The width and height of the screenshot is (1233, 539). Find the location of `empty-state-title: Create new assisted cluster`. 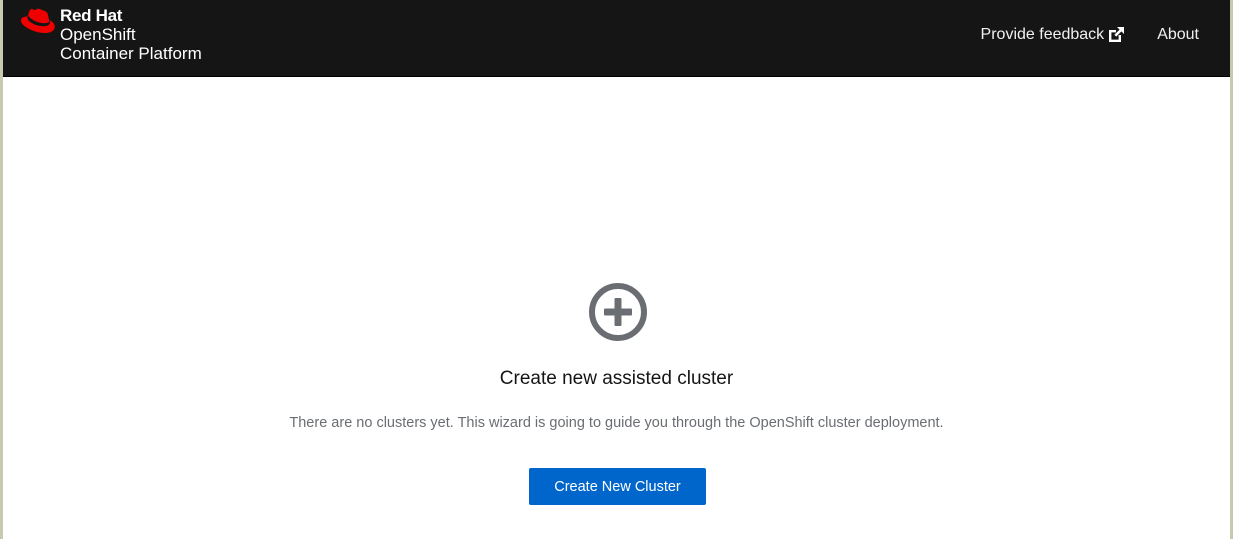

empty-state-title: Create new assisted cluster is located at coordinates (616, 378).